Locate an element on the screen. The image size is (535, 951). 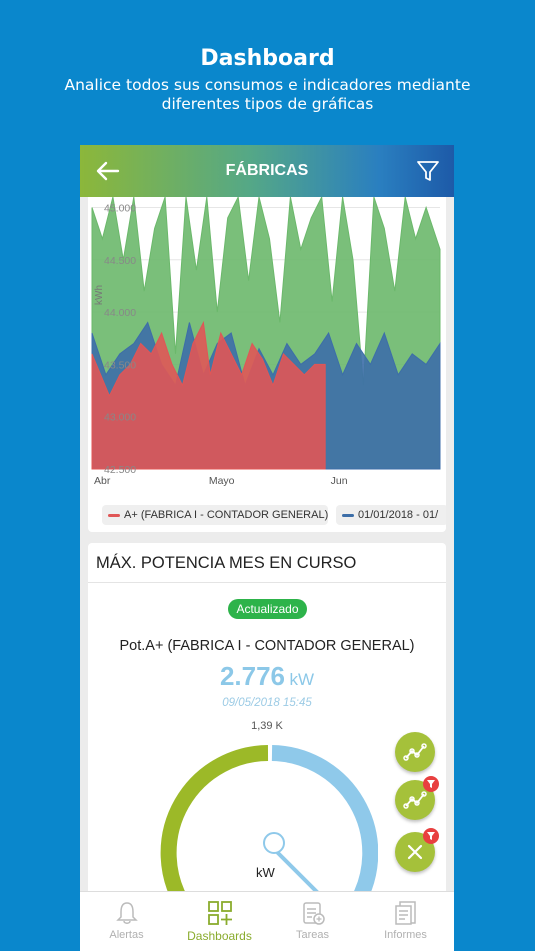
app-bar: FÁBRICAS is located at coordinates (267, 171).